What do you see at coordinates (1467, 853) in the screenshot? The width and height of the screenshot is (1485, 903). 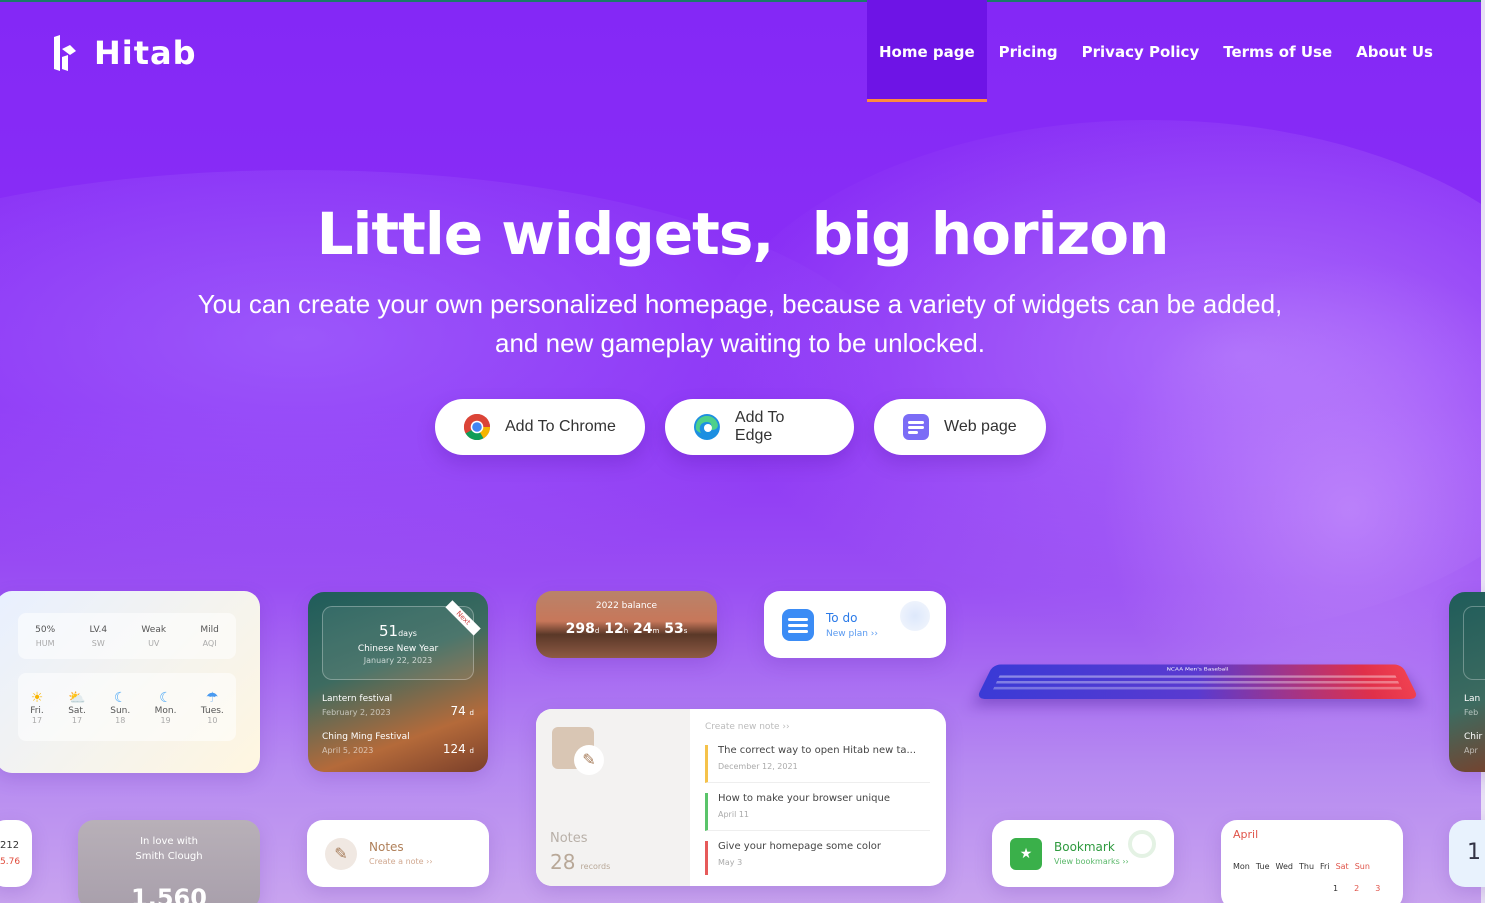 I see `edge-widget-right: 1` at bounding box center [1467, 853].